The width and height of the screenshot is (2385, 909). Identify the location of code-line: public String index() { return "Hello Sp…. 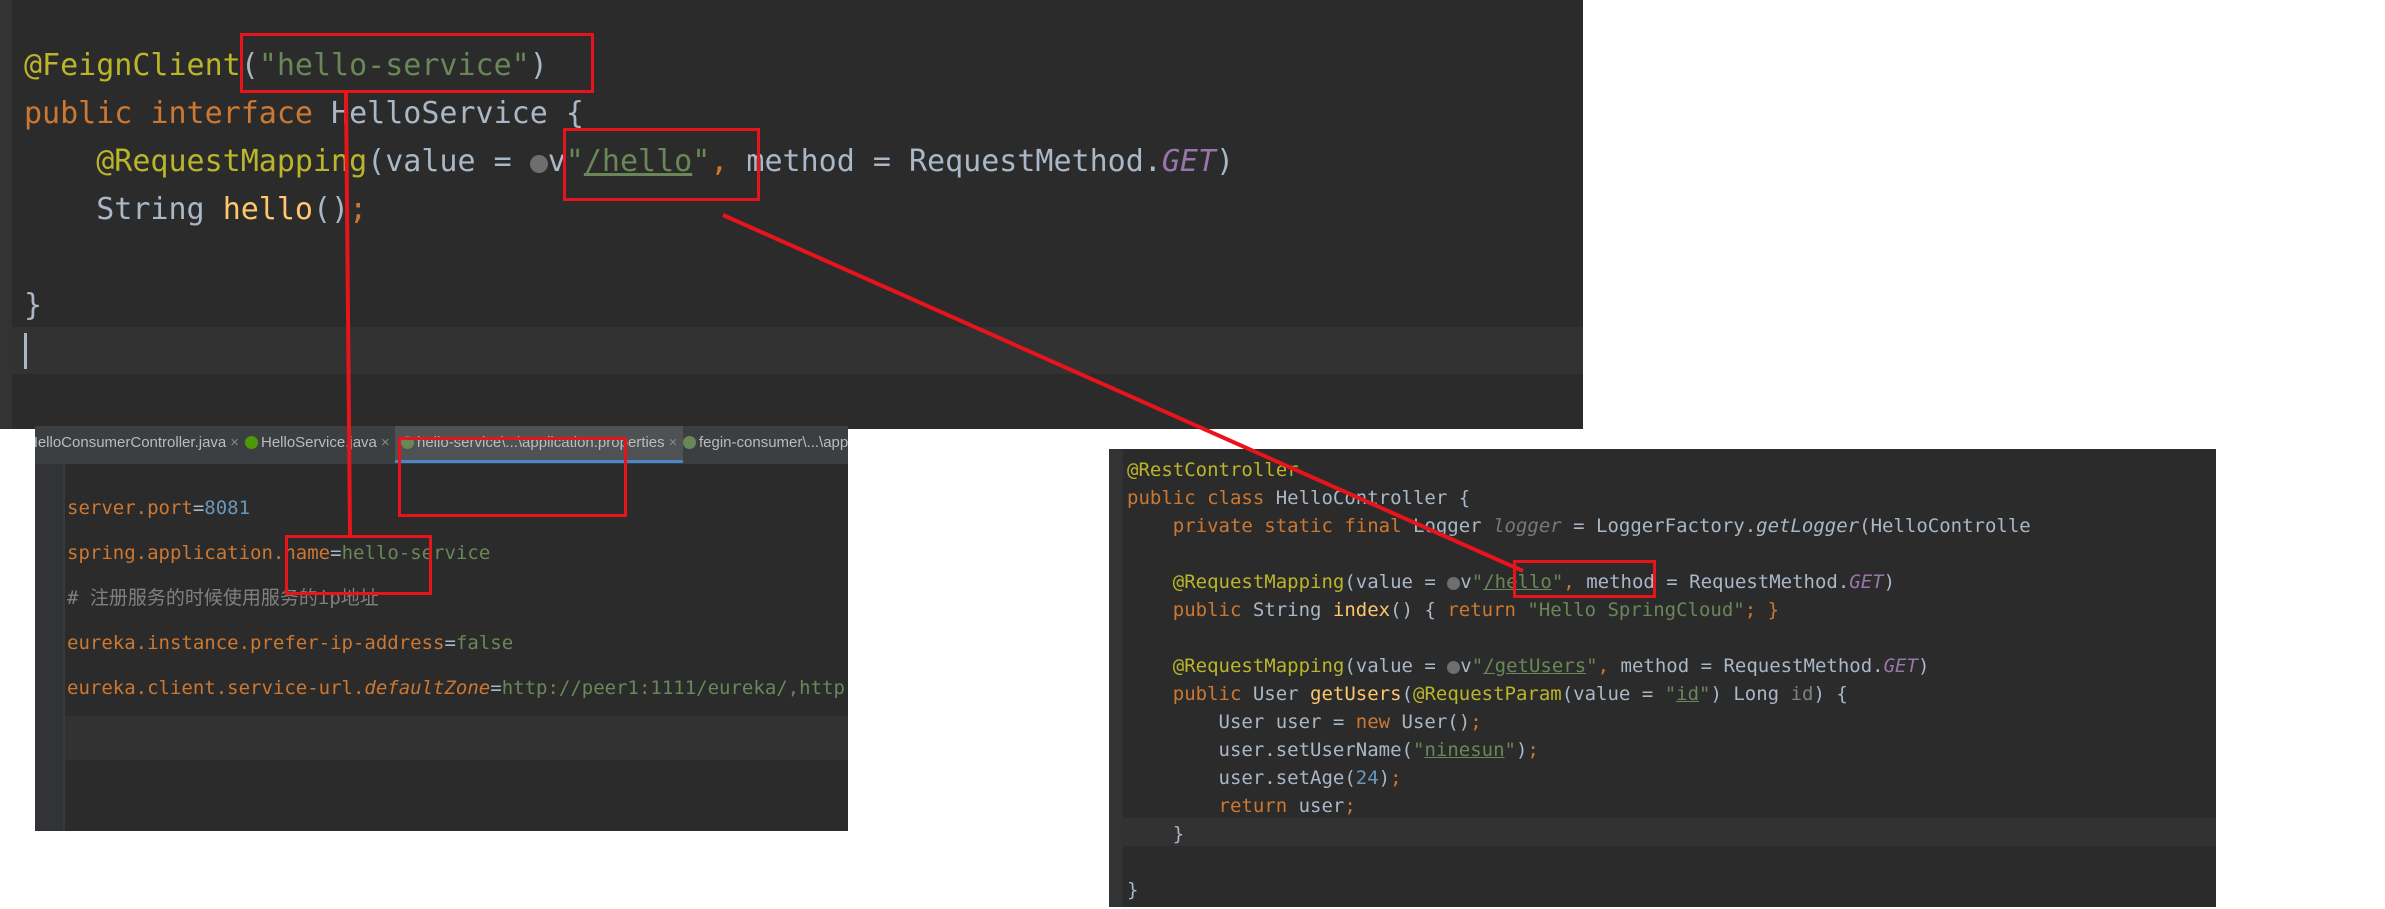
(1453, 610).